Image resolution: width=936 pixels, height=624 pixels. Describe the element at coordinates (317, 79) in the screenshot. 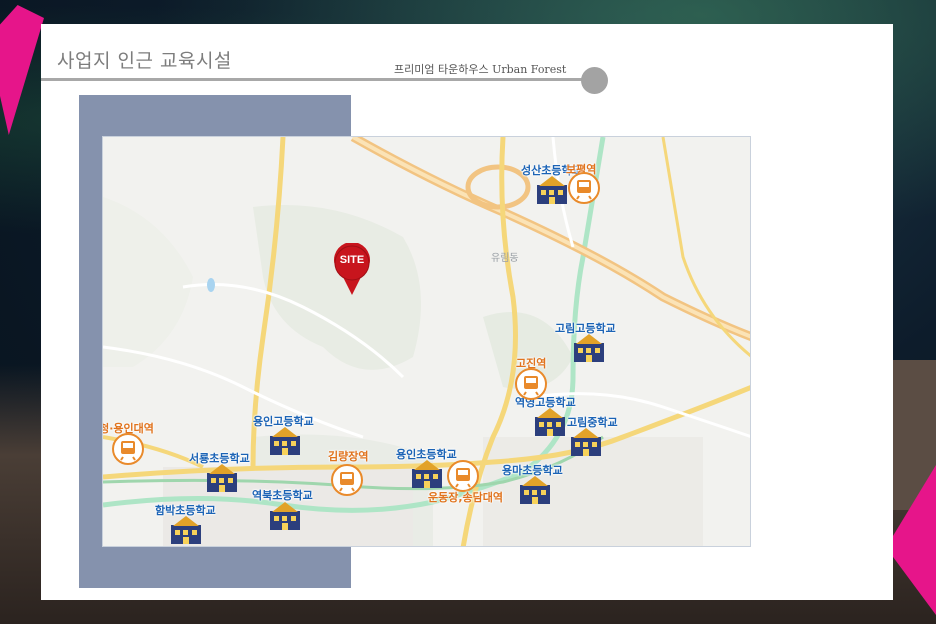

I see `title-rule` at that location.